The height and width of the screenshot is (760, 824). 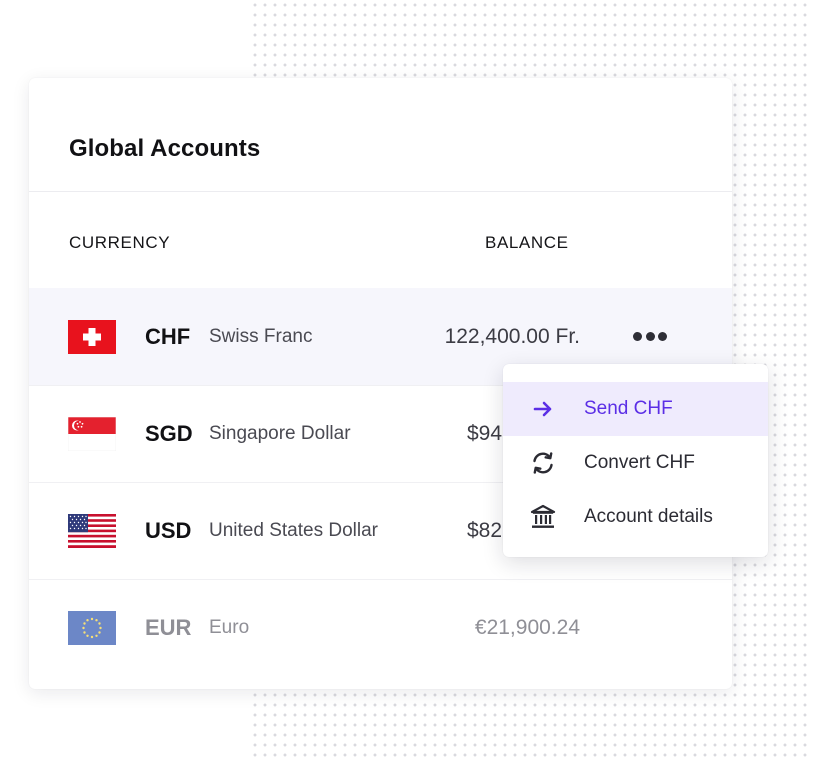 I want to click on currency-code: EUR, so click(x=168, y=627).